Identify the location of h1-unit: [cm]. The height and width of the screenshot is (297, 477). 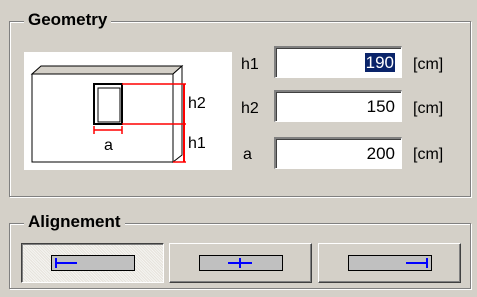
(428, 64).